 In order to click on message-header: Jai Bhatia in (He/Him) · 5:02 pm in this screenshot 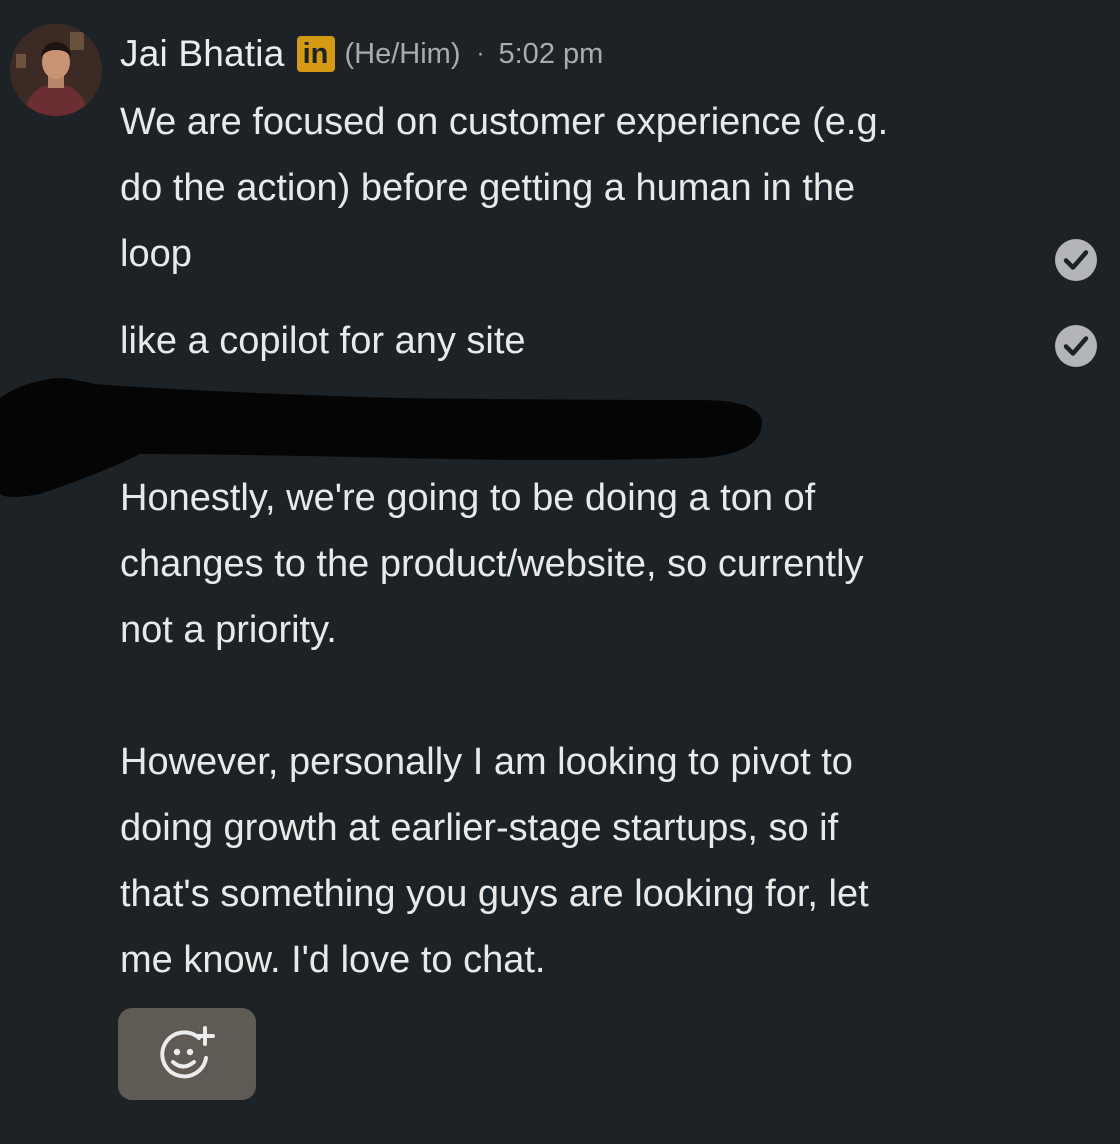, I will do `click(361, 54)`.